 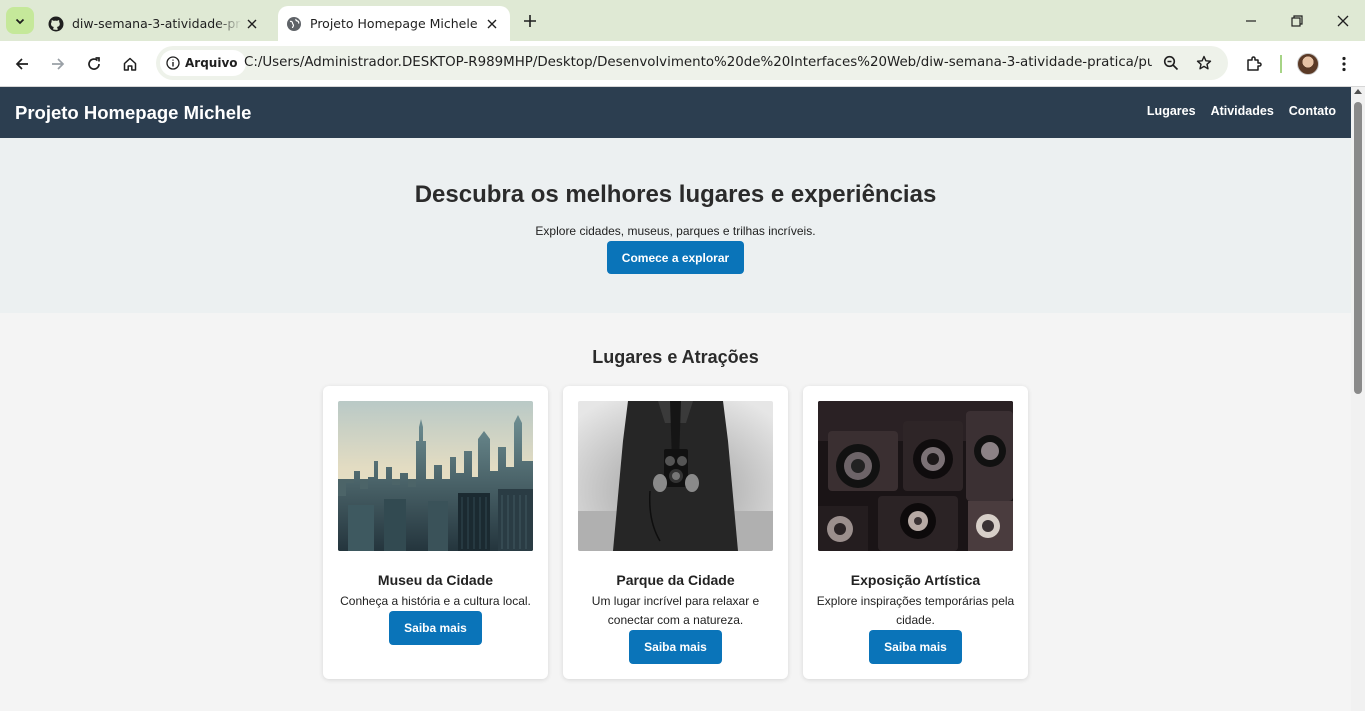 I want to click on browser-tab-active: Projeto Homepage Michele, so click(x=394, y=23).